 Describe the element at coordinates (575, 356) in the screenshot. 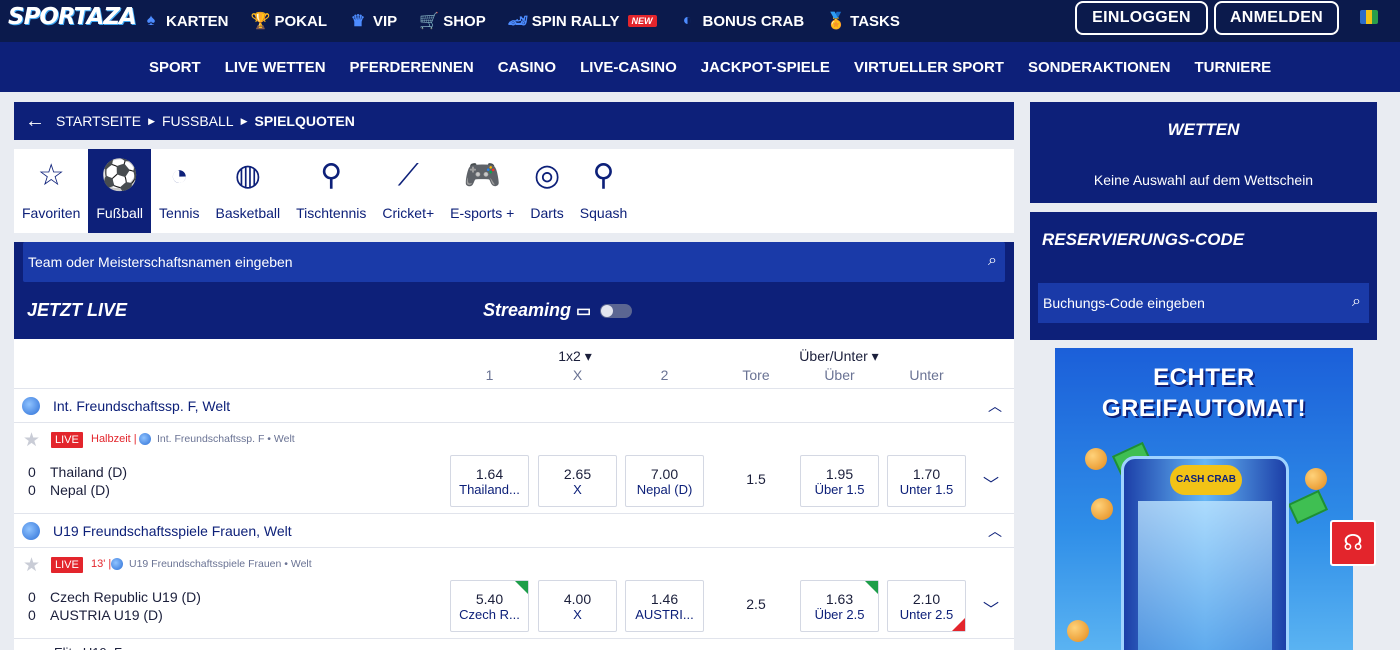

I see `market-1x2-dropdown: 1x2 ▾` at that location.